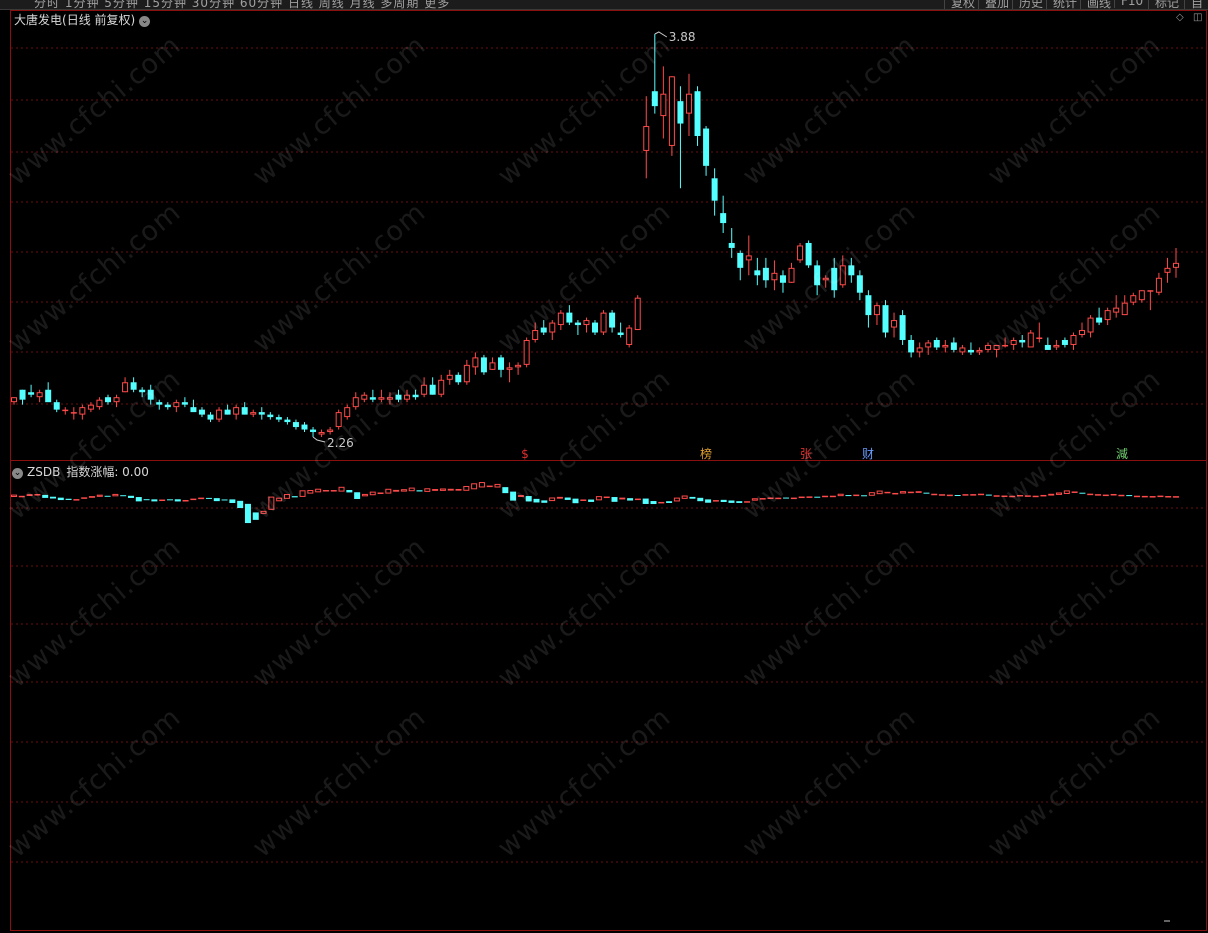  Describe the element at coordinates (43, 472) in the screenshot. I see `indicator-name: ZSDB` at that location.